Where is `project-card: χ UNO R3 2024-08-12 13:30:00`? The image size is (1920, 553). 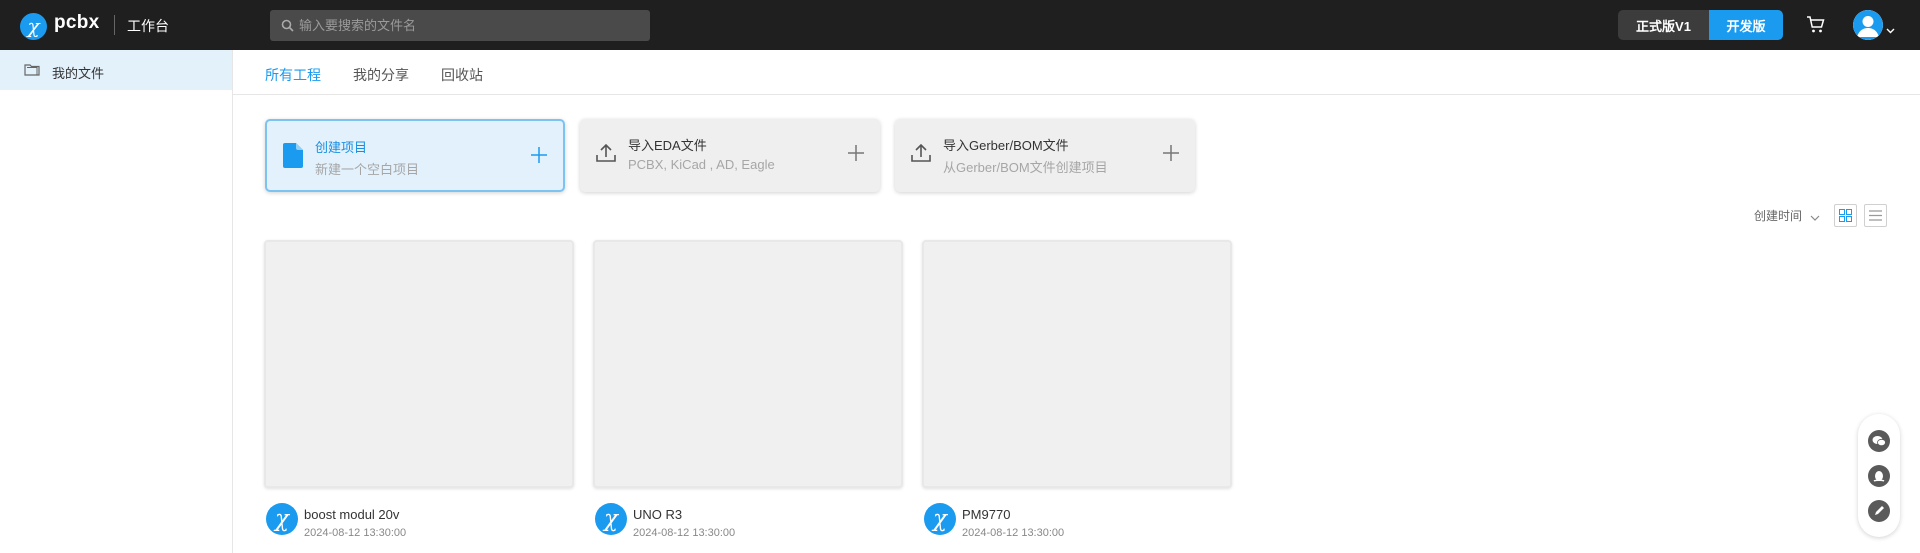
project-card: χ UNO R3 2024-08-12 13:30:00 is located at coordinates (748, 389).